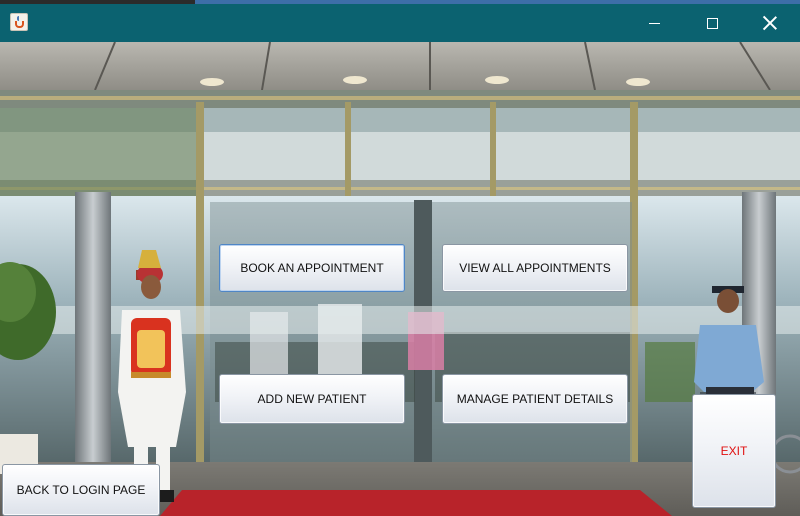  Describe the element at coordinates (535, 268) in the screenshot. I see `view-all-appointments-button: VIEW ALL APPOINTMENTS` at that location.